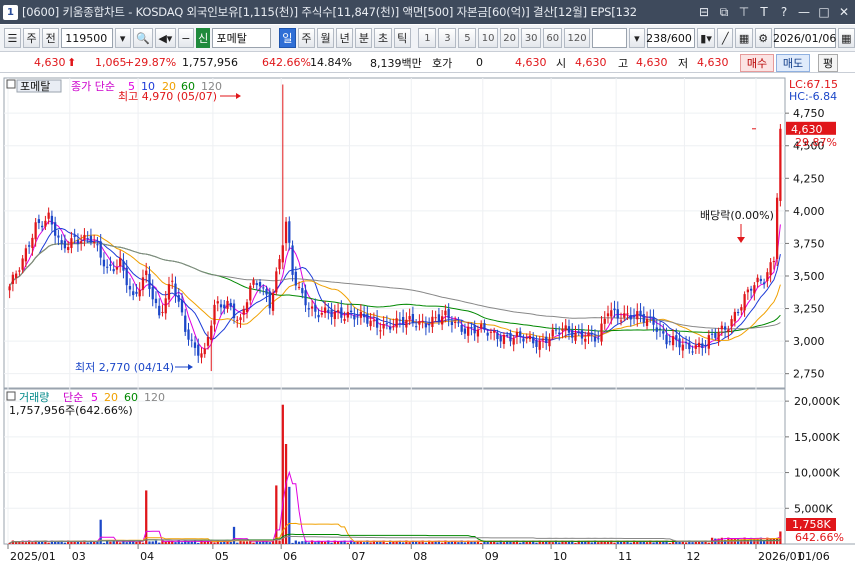  What do you see at coordinates (713, 62) in the screenshot?
I see `low-value: 4,630` at bounding box center [713, 62].